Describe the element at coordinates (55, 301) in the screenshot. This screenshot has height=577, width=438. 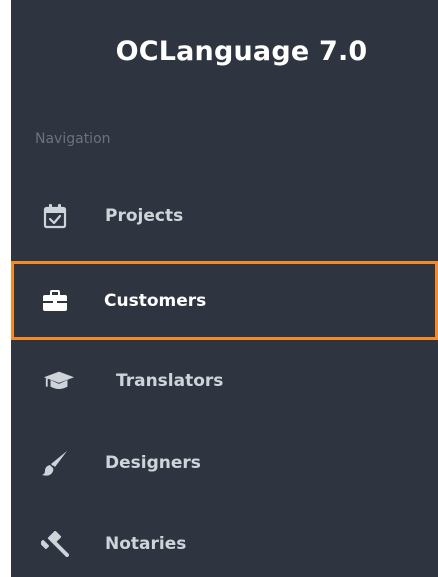
I see `briefcase-icon` at that location.